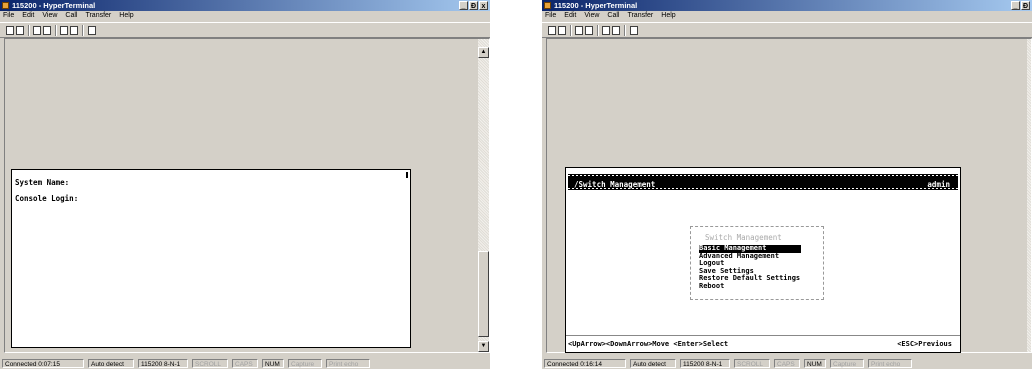  Describe the element at coordinates (483, 195) in the screenshot. I see `vertical-scrollbar: ▲ ▼` at that location.